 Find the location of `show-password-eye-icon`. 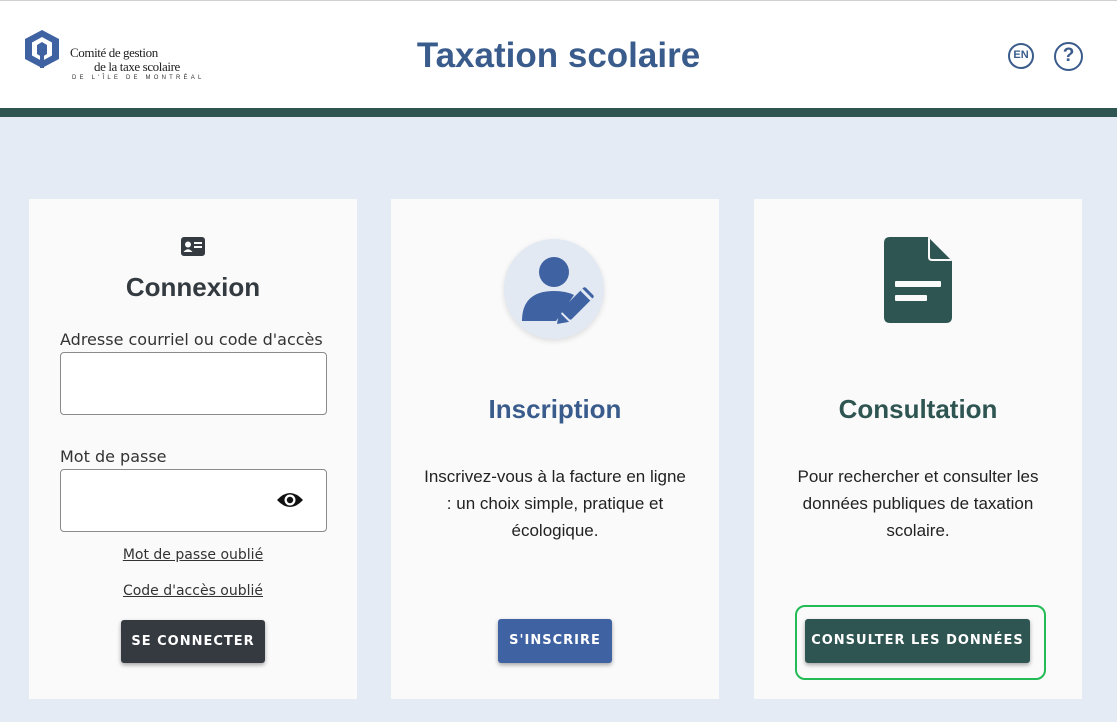

show-password-eye-icon is located at coordinates (290, 500).